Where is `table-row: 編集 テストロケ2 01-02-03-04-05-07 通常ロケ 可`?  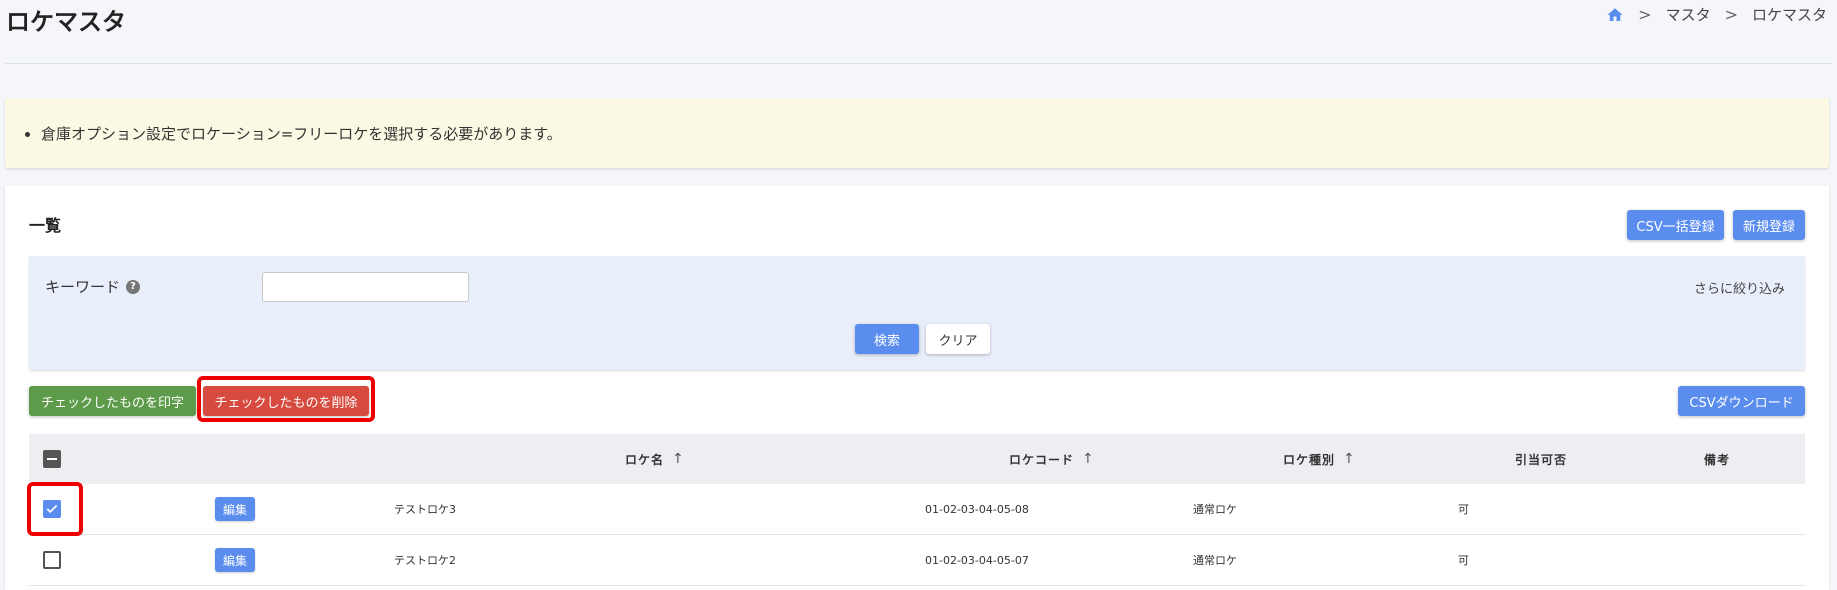 table-row: 編集 テストロケ2 01-02-03-04-05-07 通常ロケ 可 is located at coordinates (917, 560).